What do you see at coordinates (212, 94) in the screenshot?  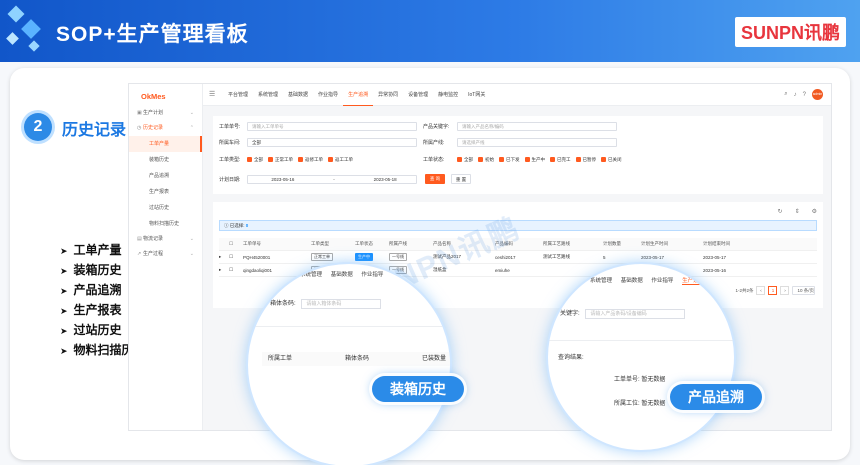 I see `menu-grid-icon: ☰` at bounding box center [212, 94].